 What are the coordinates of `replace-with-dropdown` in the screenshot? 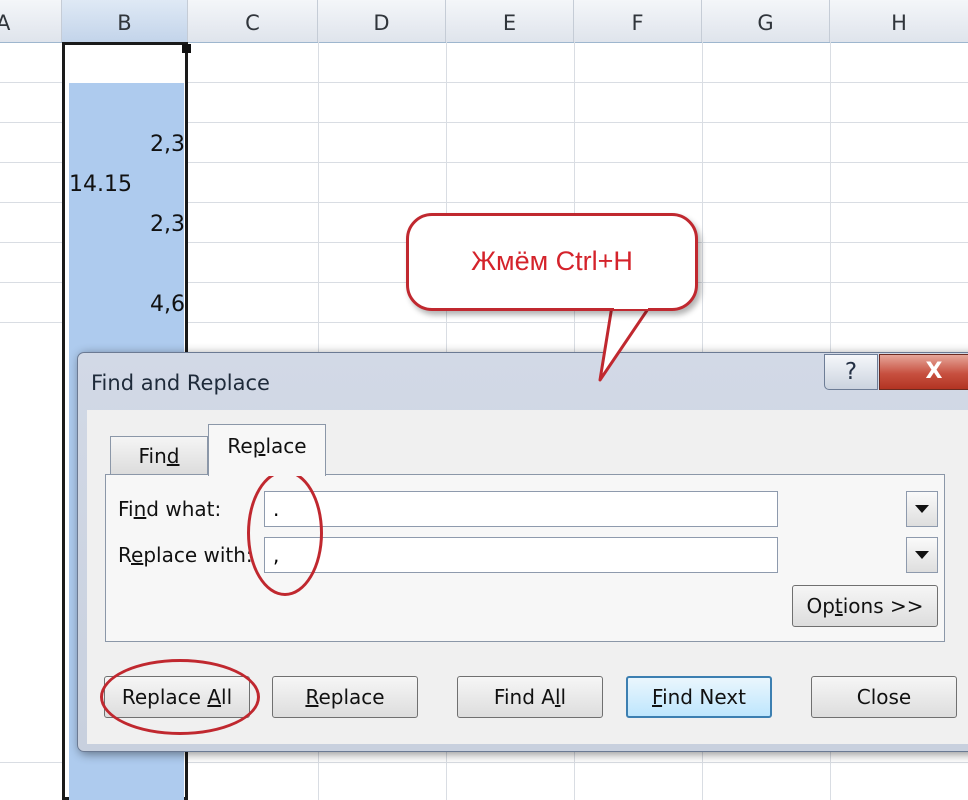 It's located at (922, 555).